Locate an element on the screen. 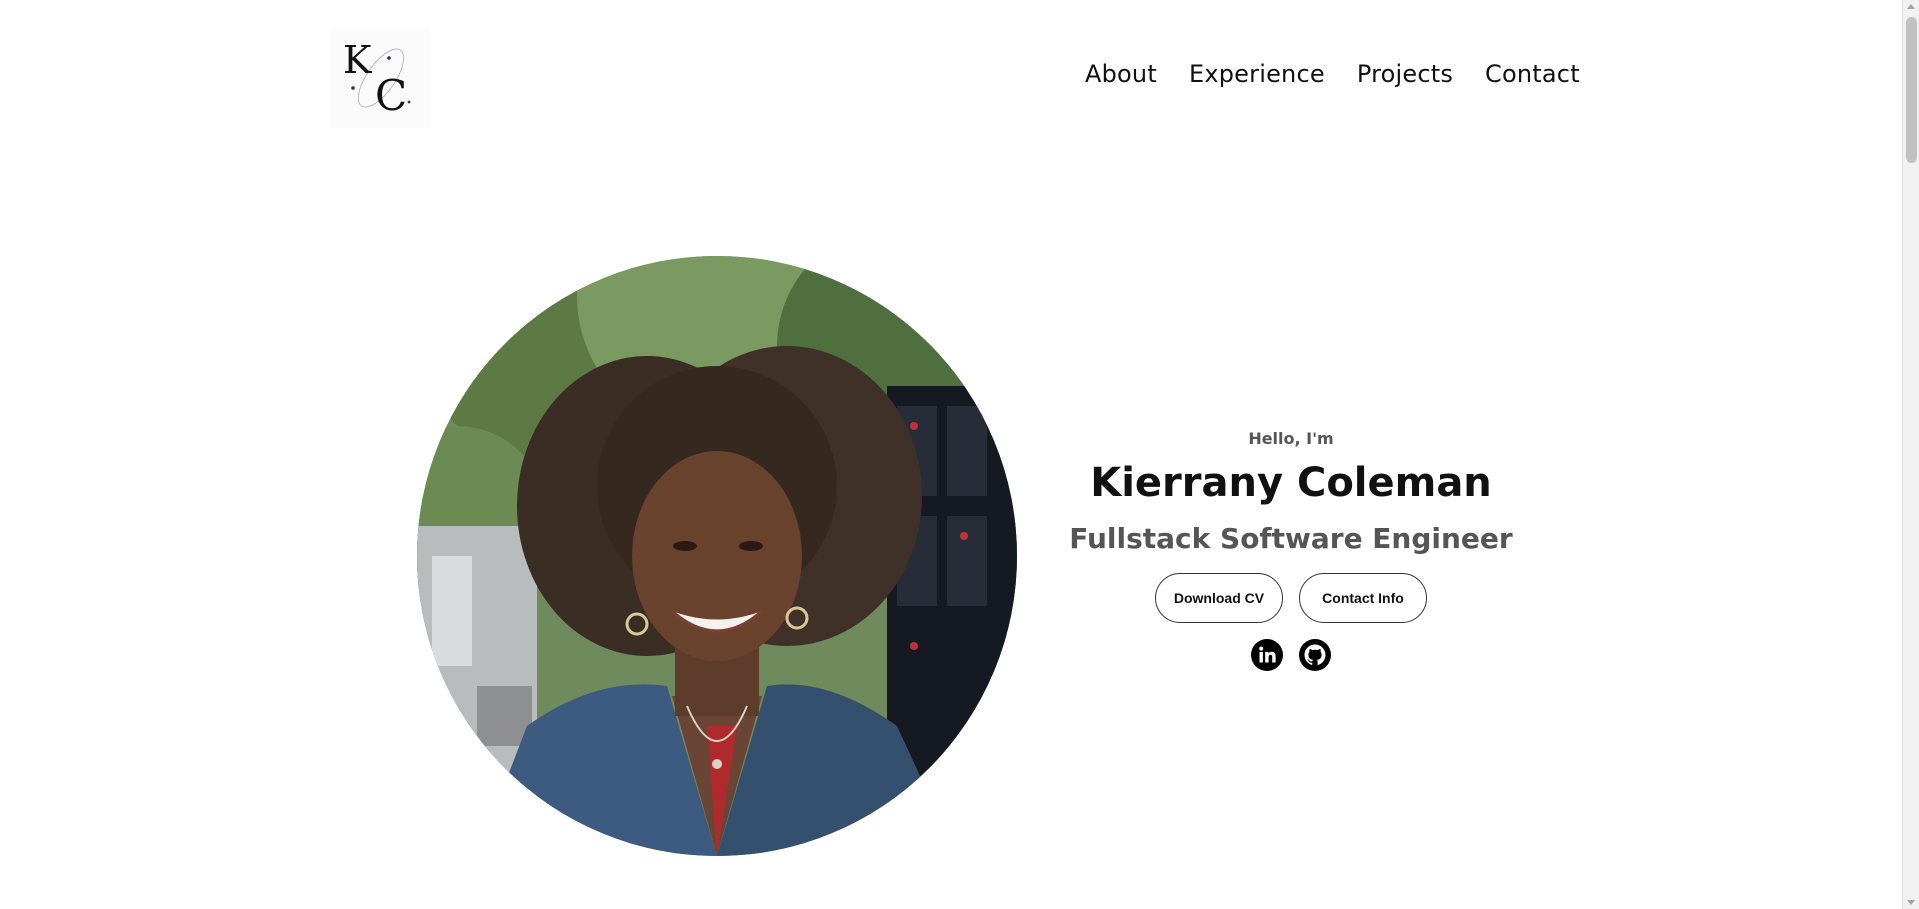 This screenshot has width=1919, height=909. scroll-down-arrow-icon is located at coordinates (1911, 902).